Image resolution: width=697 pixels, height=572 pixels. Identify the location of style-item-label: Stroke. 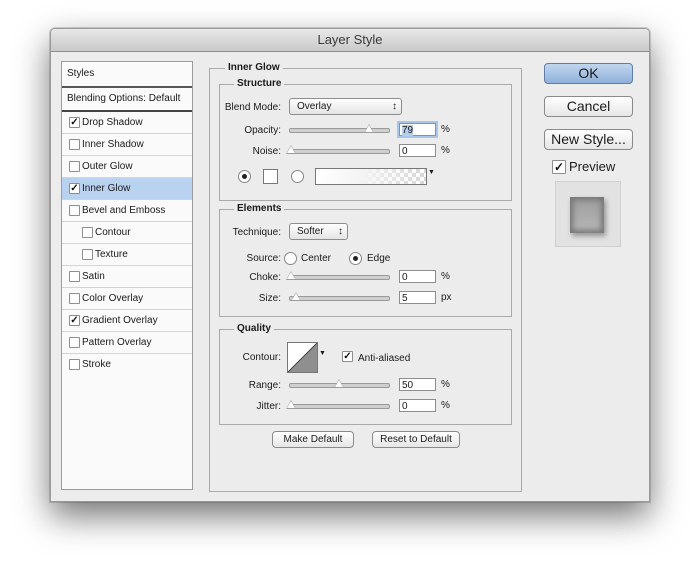
(96, 364).